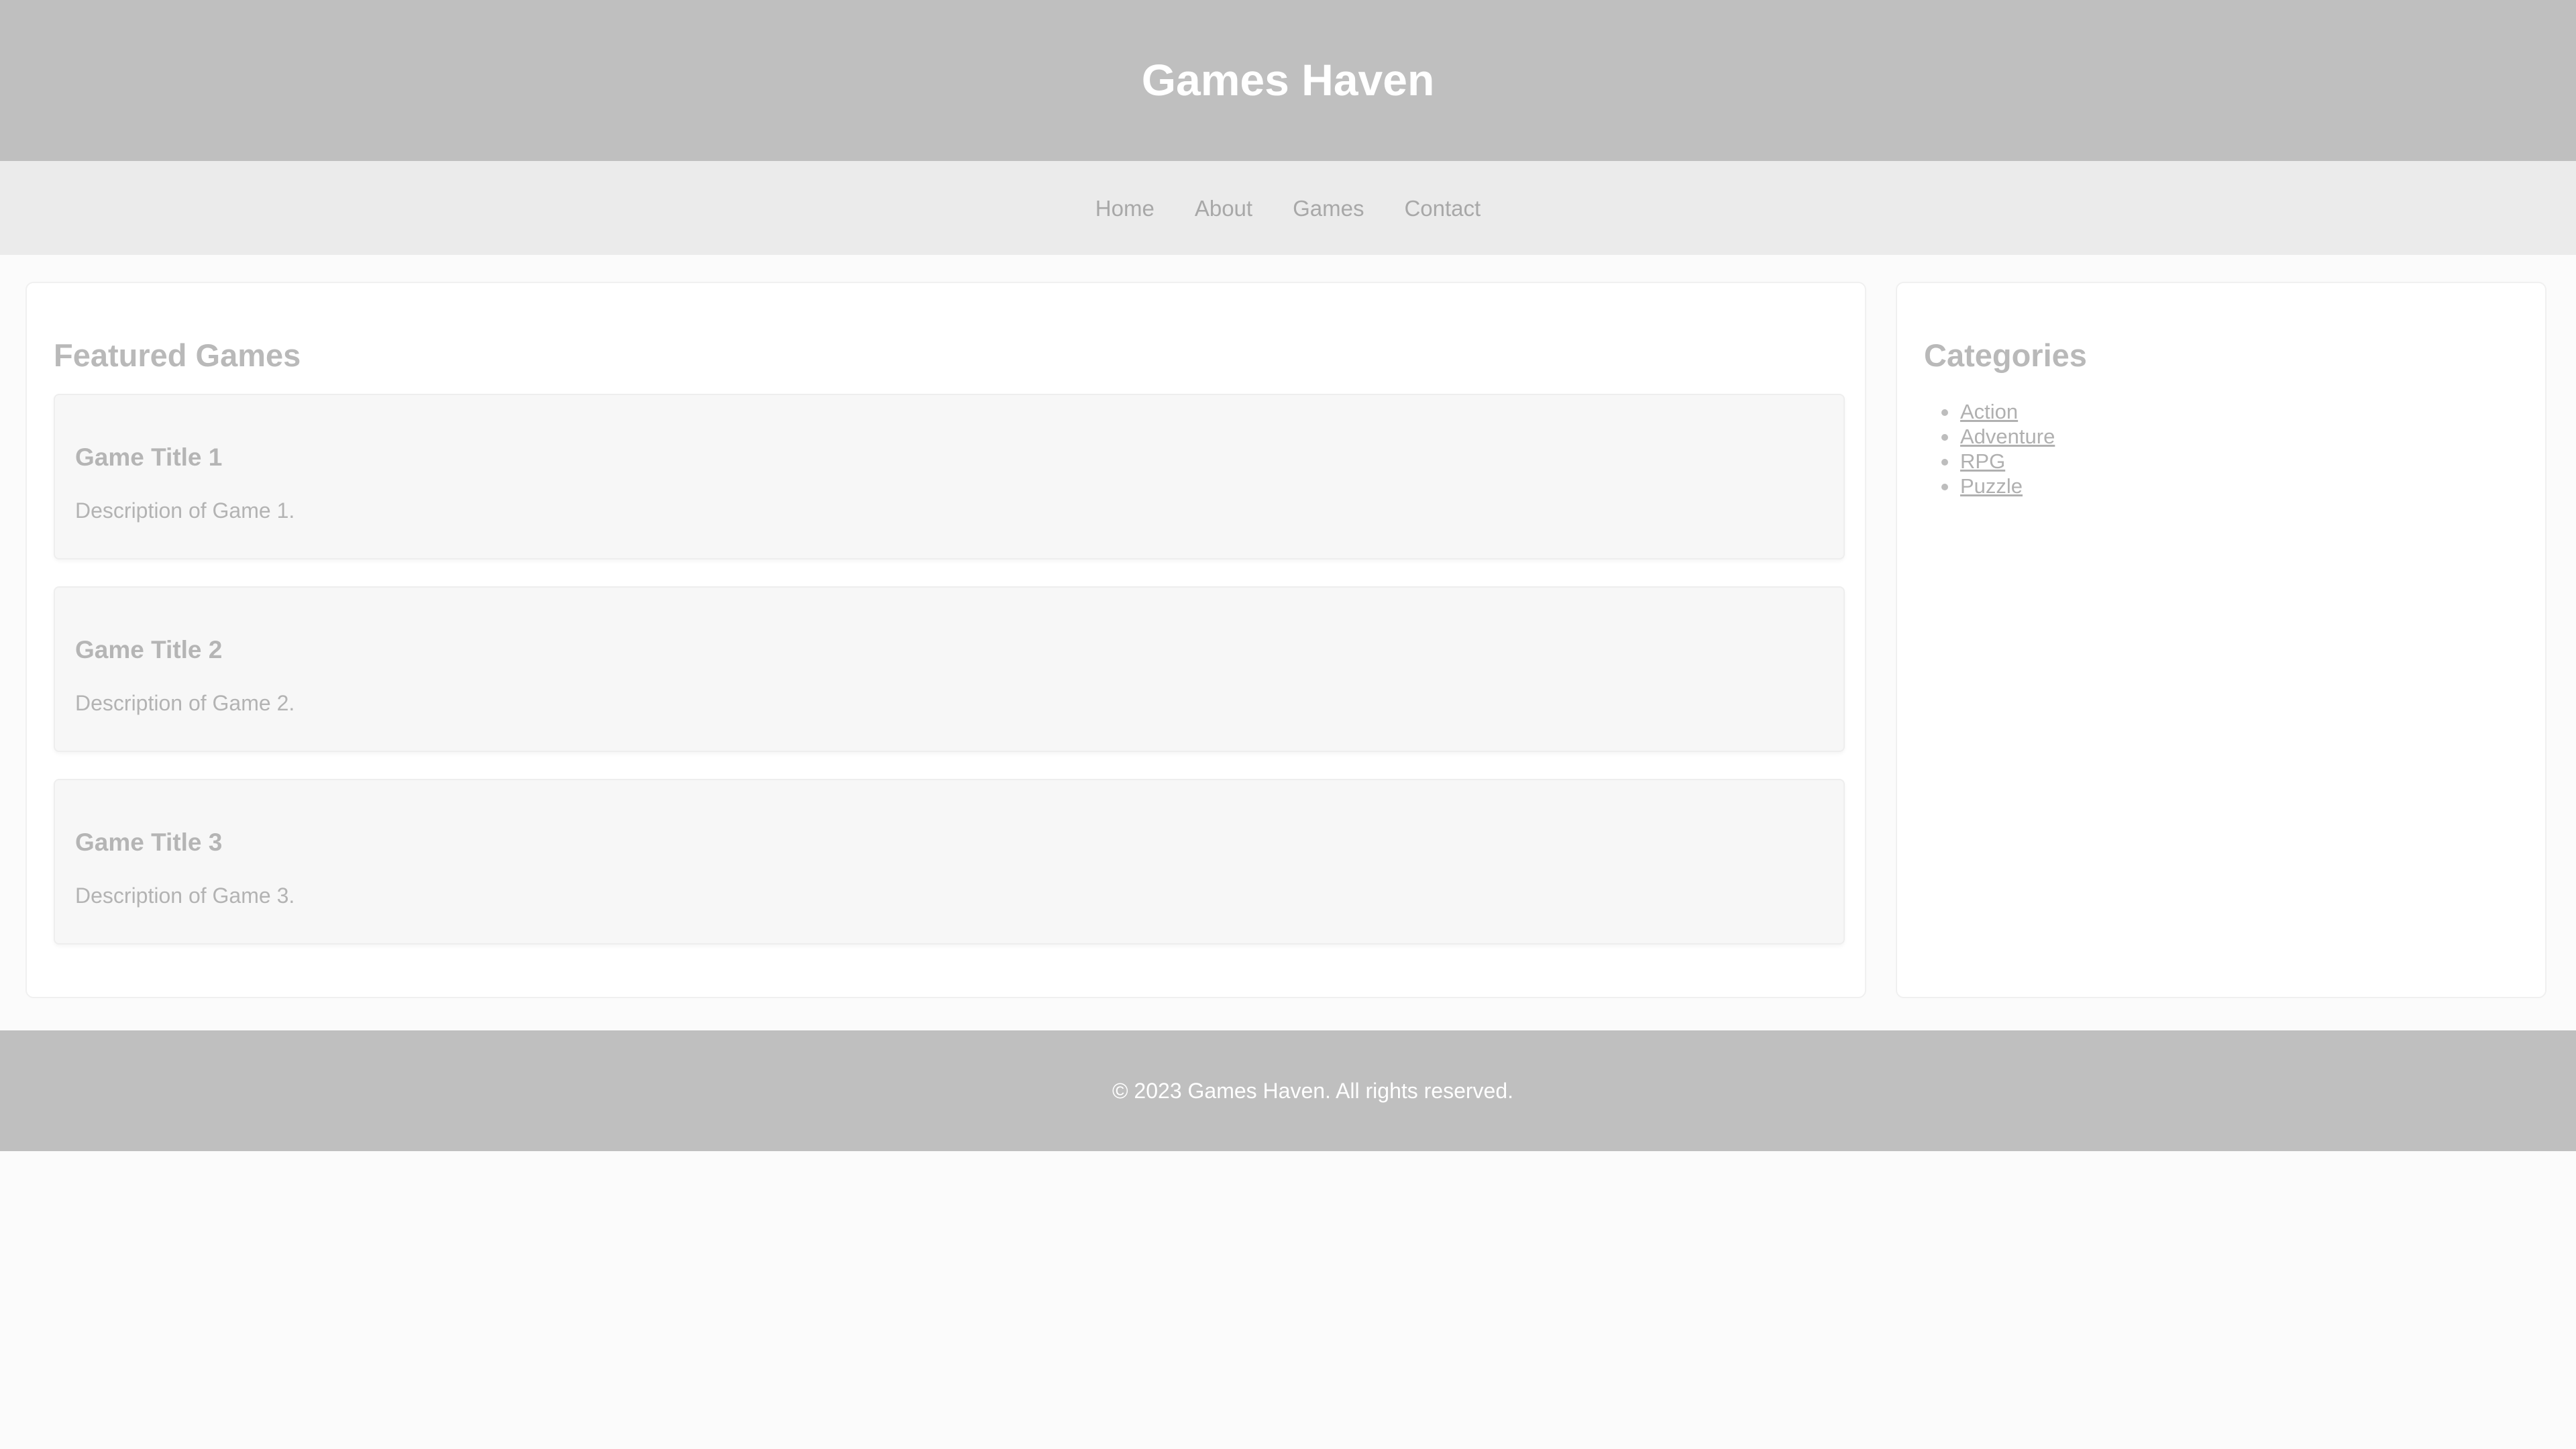 This screenshot has height=1449, width=2576. Describe the element at coordinates (1442, 208) in the screenshot. I see `nav-link-contact: Contact` at that location.